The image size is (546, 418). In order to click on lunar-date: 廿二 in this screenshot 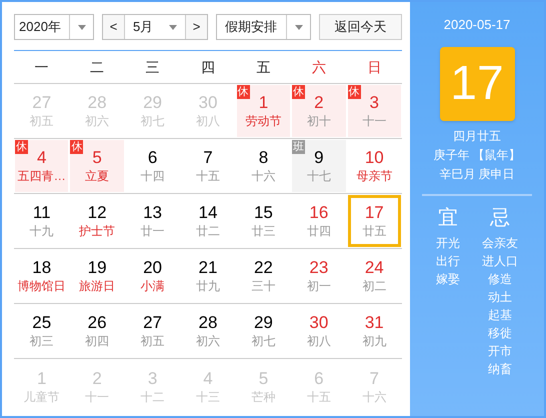, I will do `click(208, 231)`.